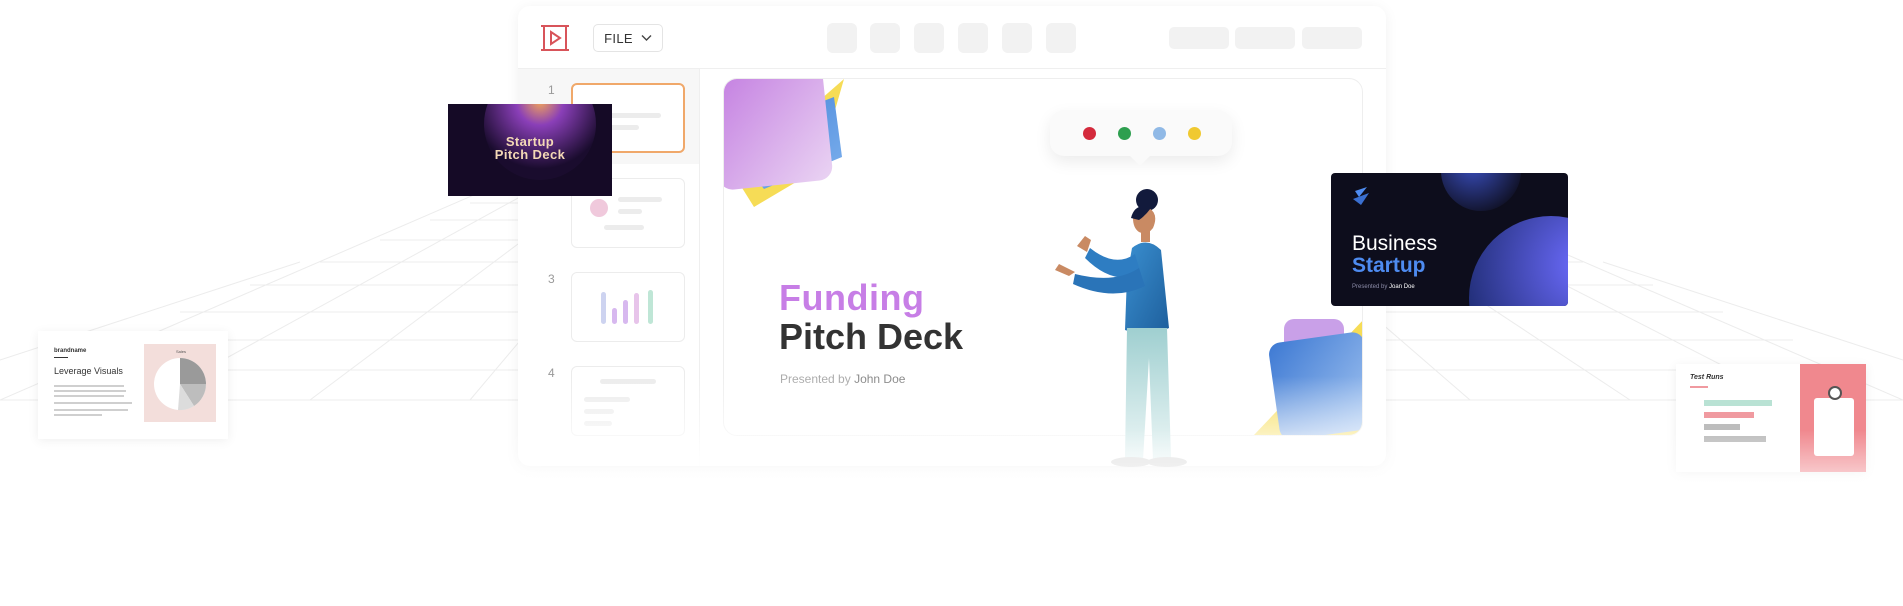 Image resolution: width=1903 pixels, height=606 pixels. I want to click on editor-toolbar: FILE, so click(952, 37).